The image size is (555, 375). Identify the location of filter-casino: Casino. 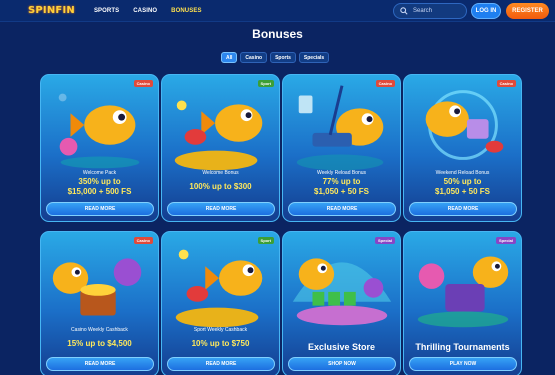
(254, 57).